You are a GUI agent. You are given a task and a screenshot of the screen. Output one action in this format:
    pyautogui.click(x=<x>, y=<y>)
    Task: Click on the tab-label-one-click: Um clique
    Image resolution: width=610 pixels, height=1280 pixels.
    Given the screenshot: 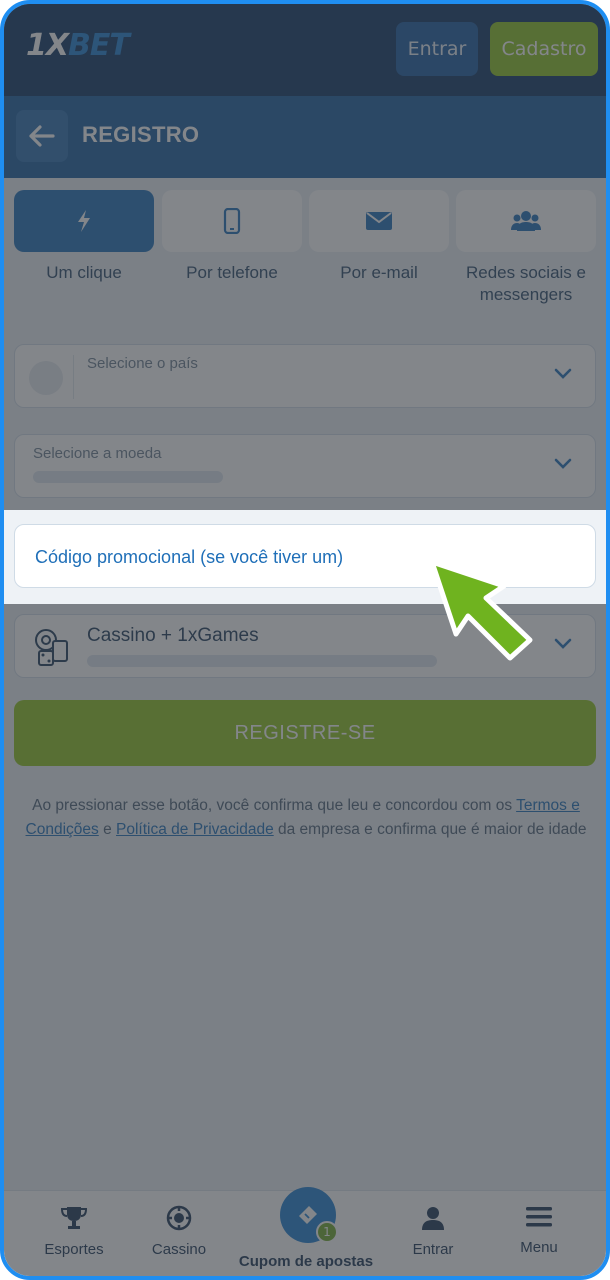 What is the action you would take?
    pyautogui.click(x=84, y=272)
    